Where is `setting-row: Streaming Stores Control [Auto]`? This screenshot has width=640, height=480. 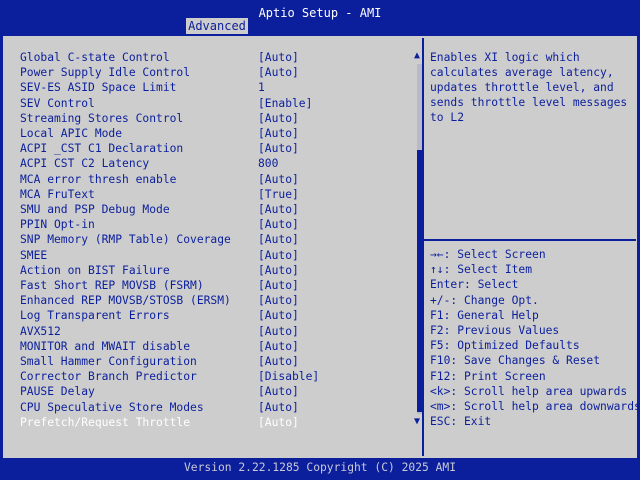 setting-row: Streaming Stores Control [Auto] is located at coordinates (206, 119).